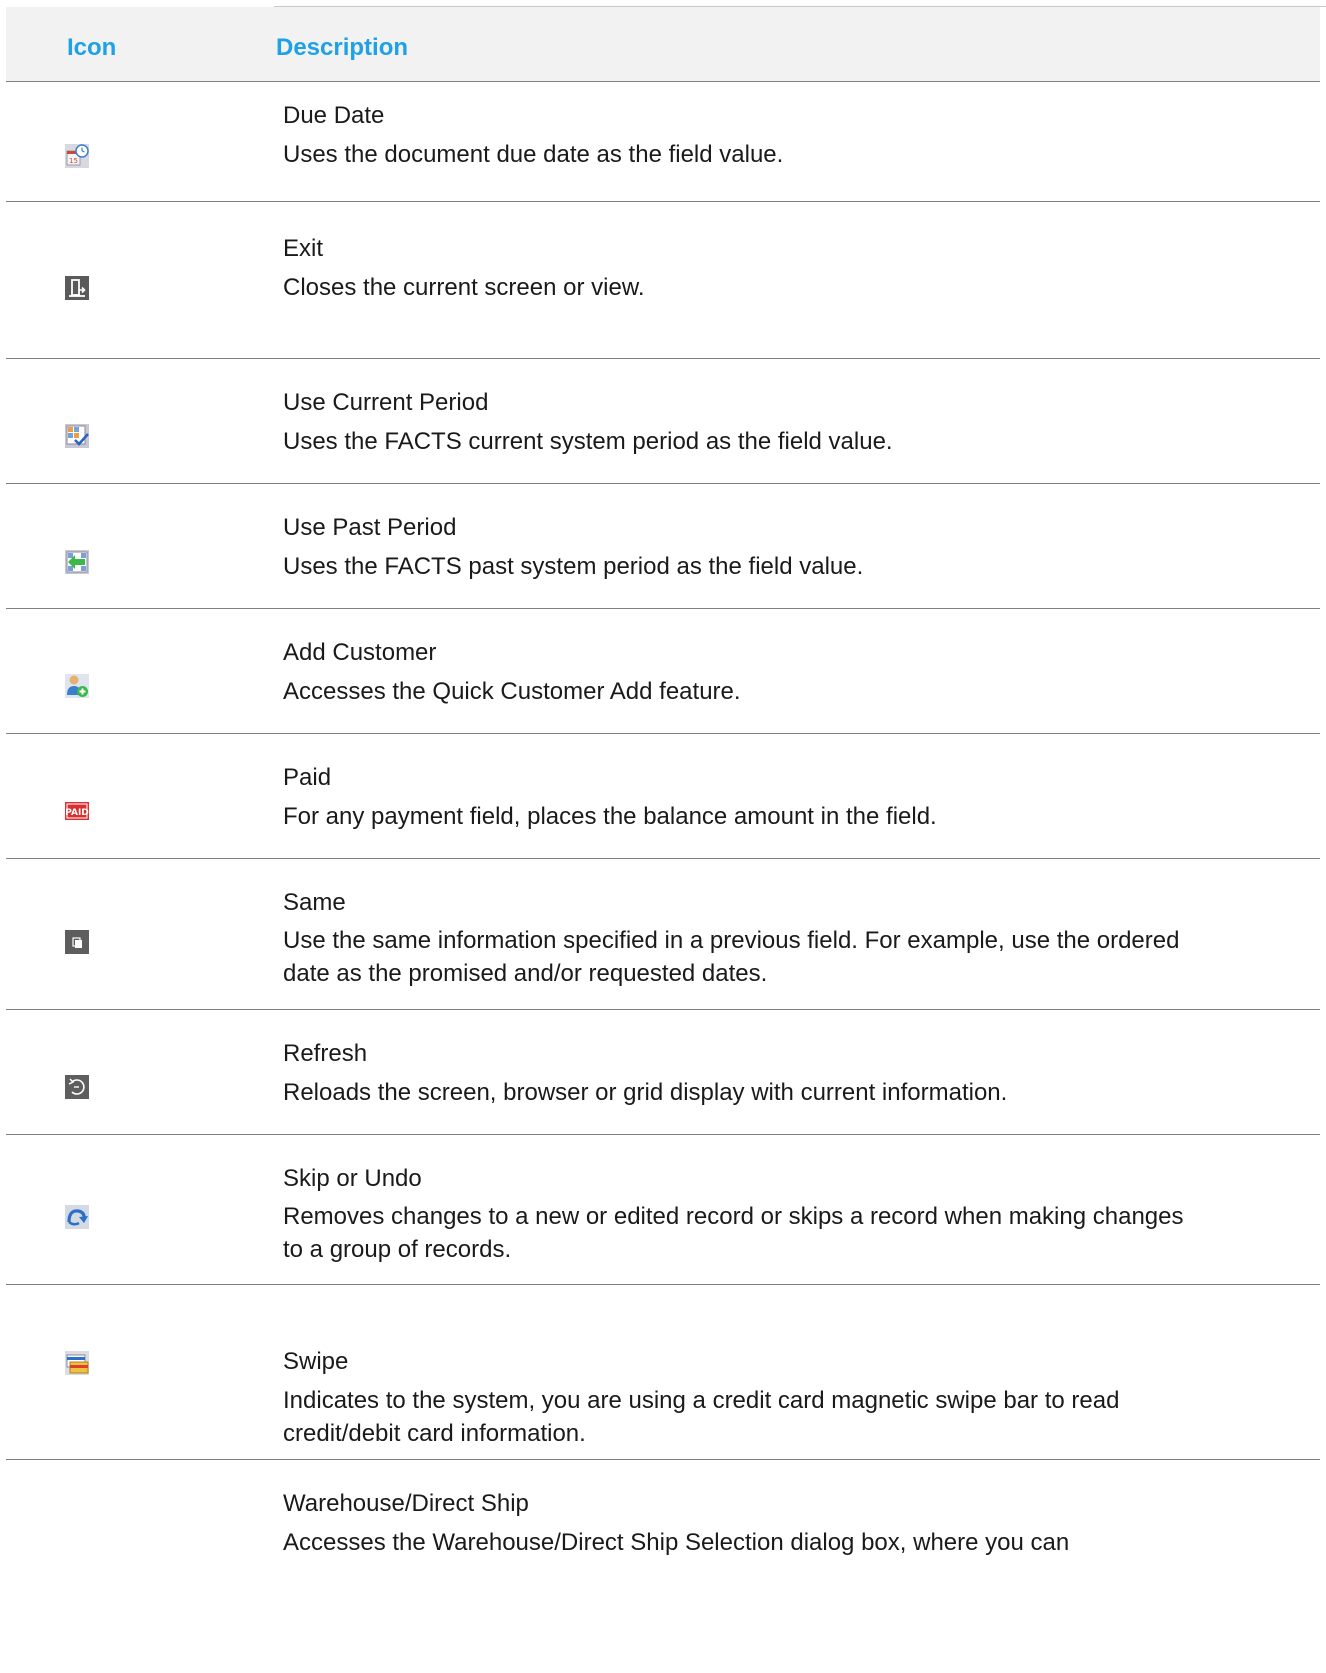  I want to click on row-description: Accesses the Quick Customer Add feature., so click(512, 691).